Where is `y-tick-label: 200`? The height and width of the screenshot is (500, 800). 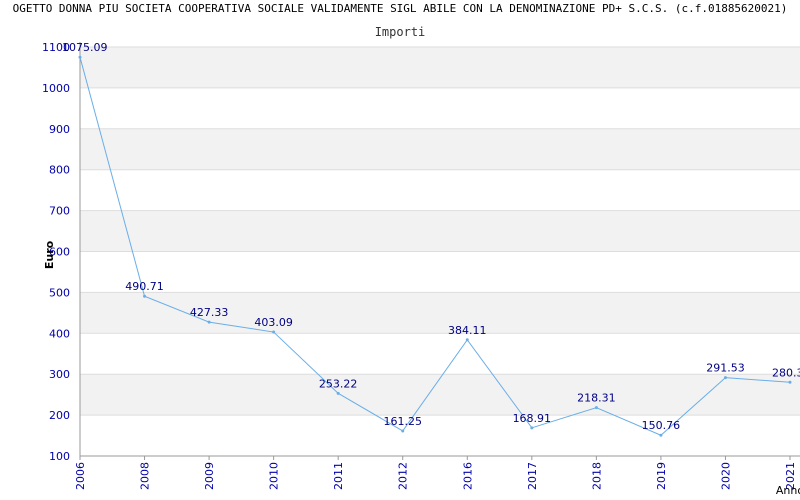 y-tick-label: 200 is located at coordinates (59, 415).